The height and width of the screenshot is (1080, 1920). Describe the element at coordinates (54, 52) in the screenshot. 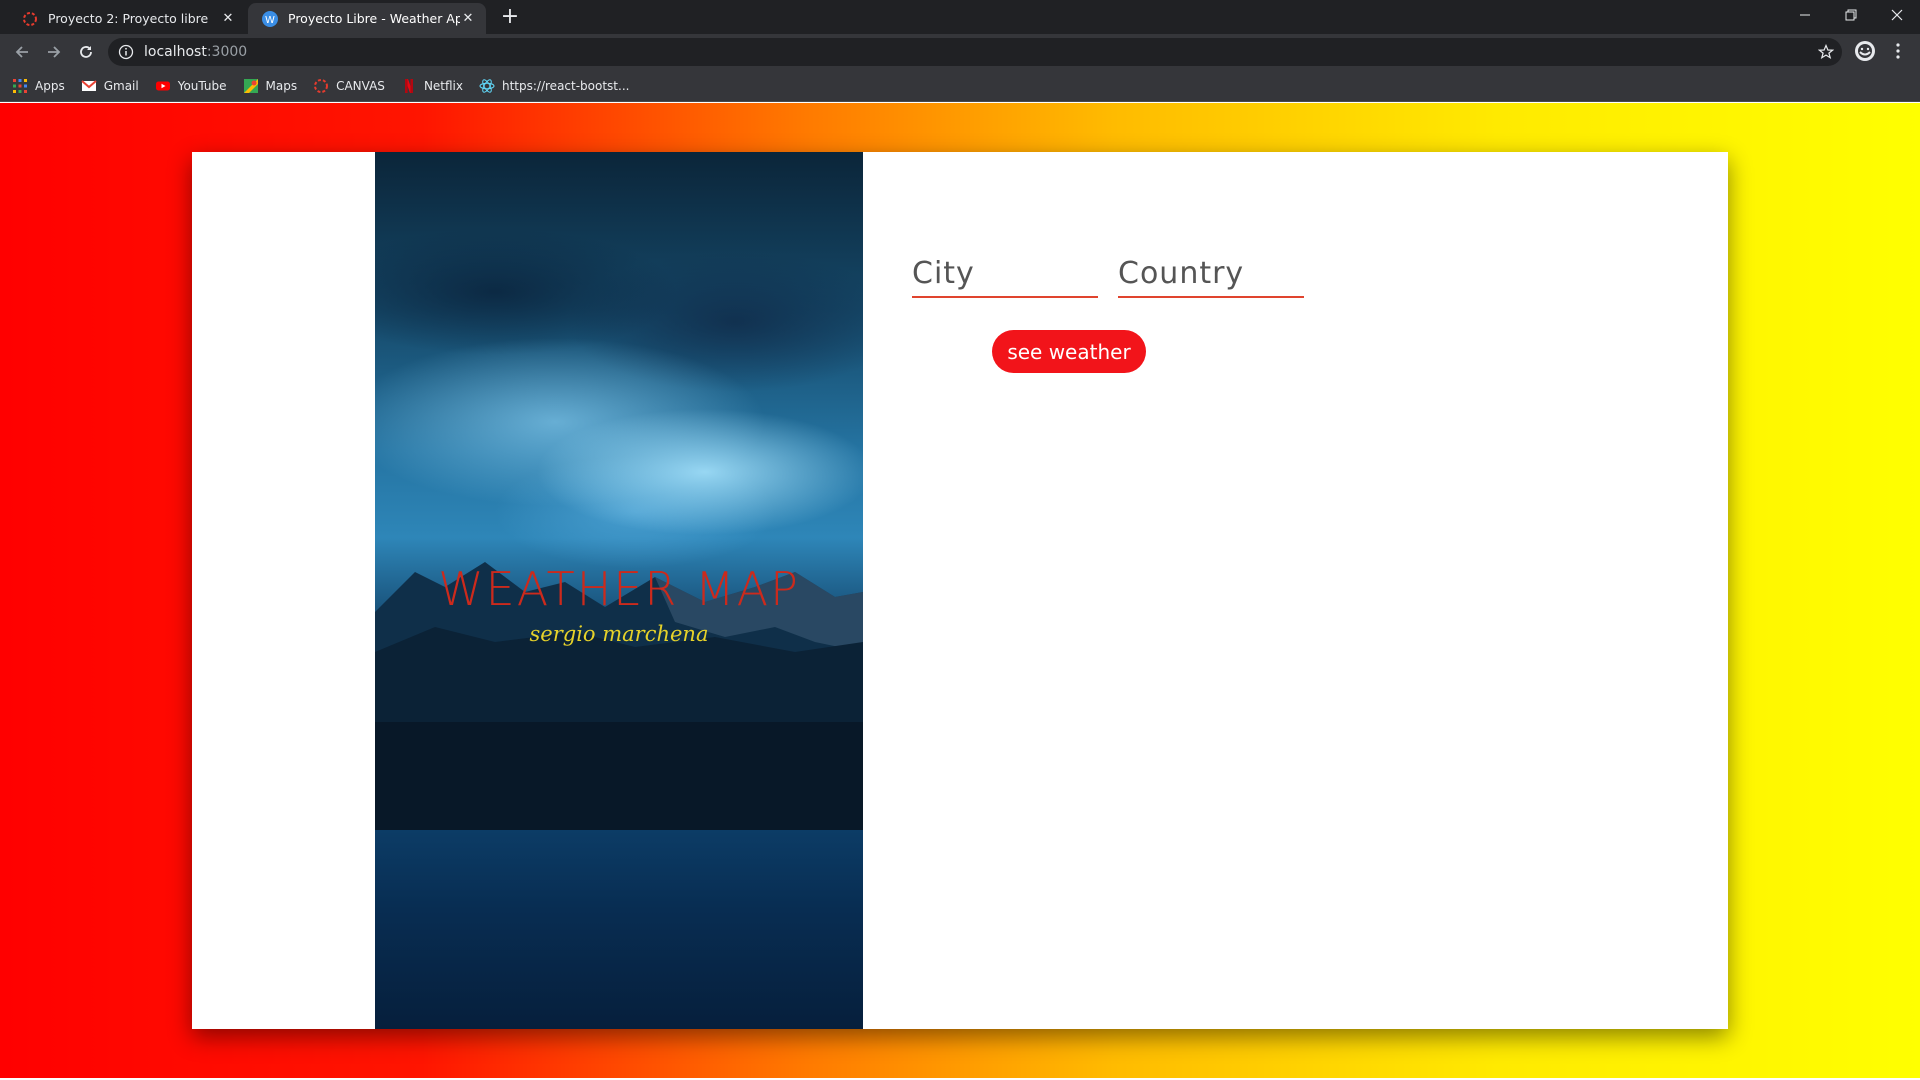

I see `forward-icon` at that location.